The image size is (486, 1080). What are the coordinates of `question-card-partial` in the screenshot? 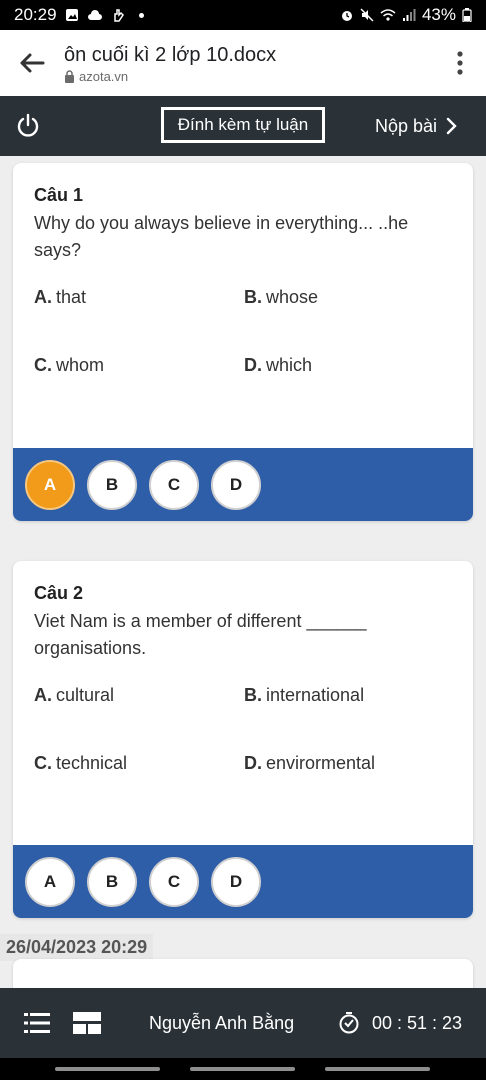 It's located at (243, 973).